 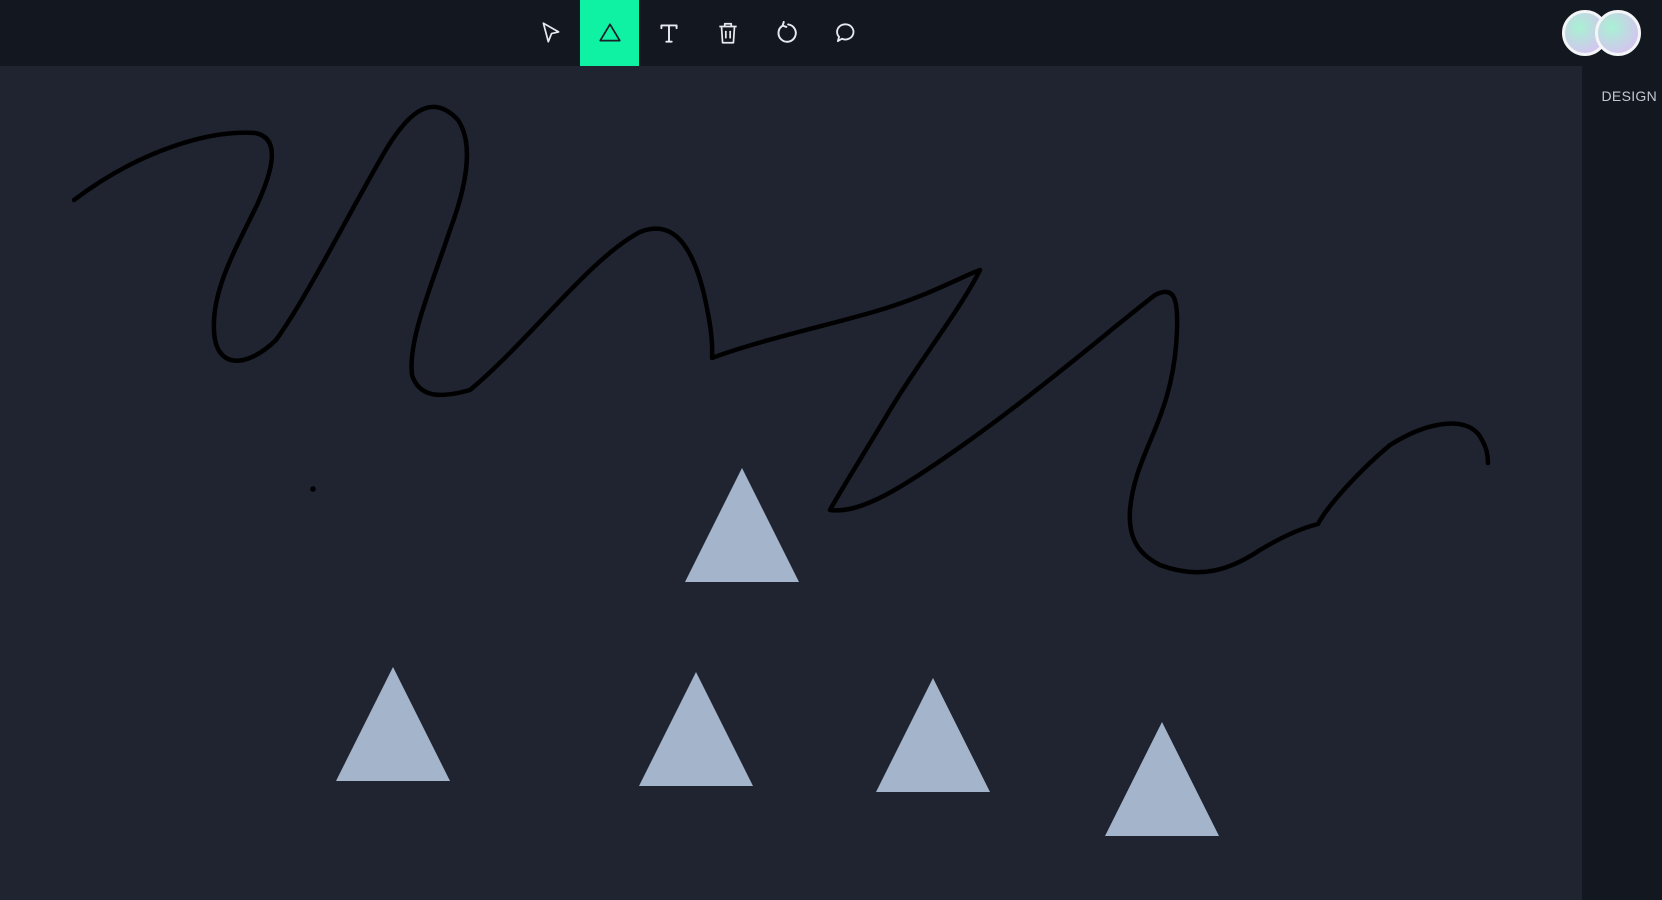 I want to click on text-tool-button, so click(x=668, y=33).